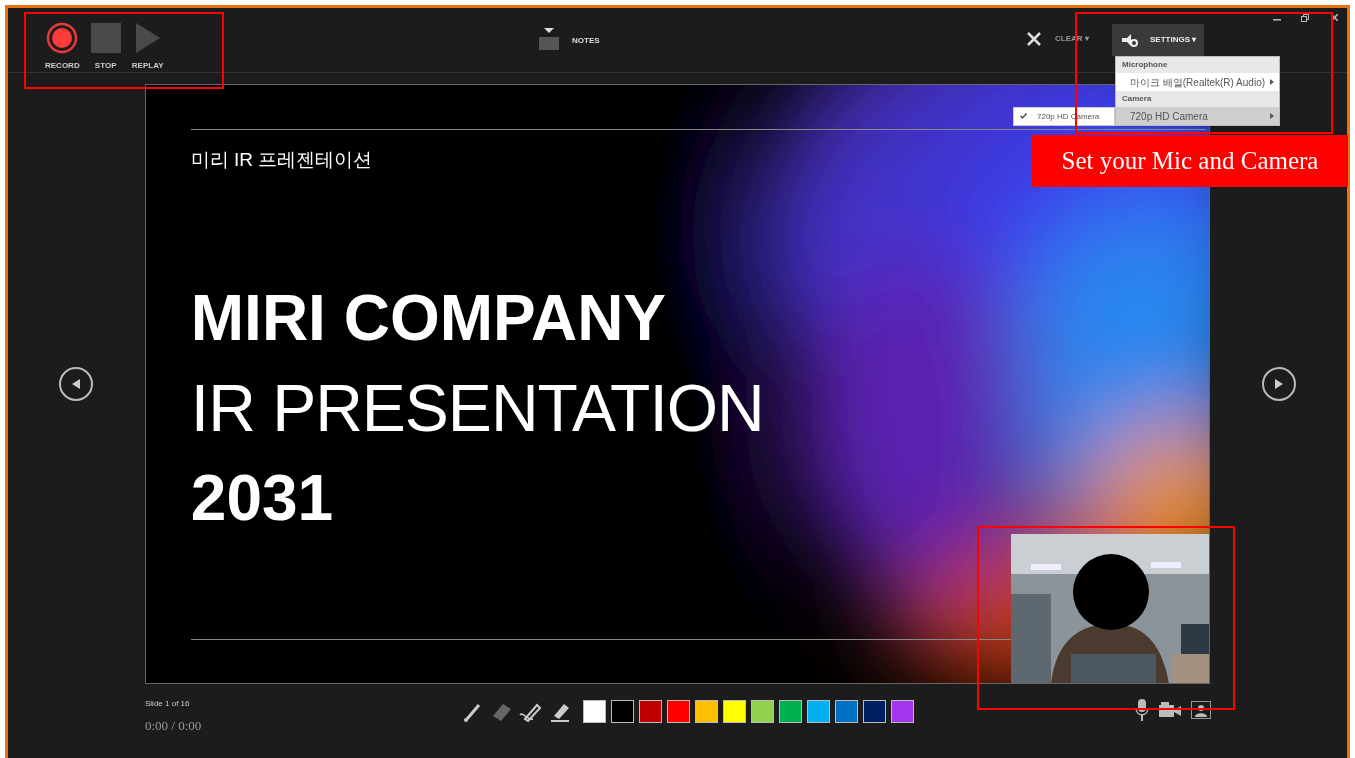 This screenshot has width=1355, height=758. What do you see at coordinates (1197, 65) in the screenshot?
I see `menu-header: Microphone` at bounding box center [1197, 65].